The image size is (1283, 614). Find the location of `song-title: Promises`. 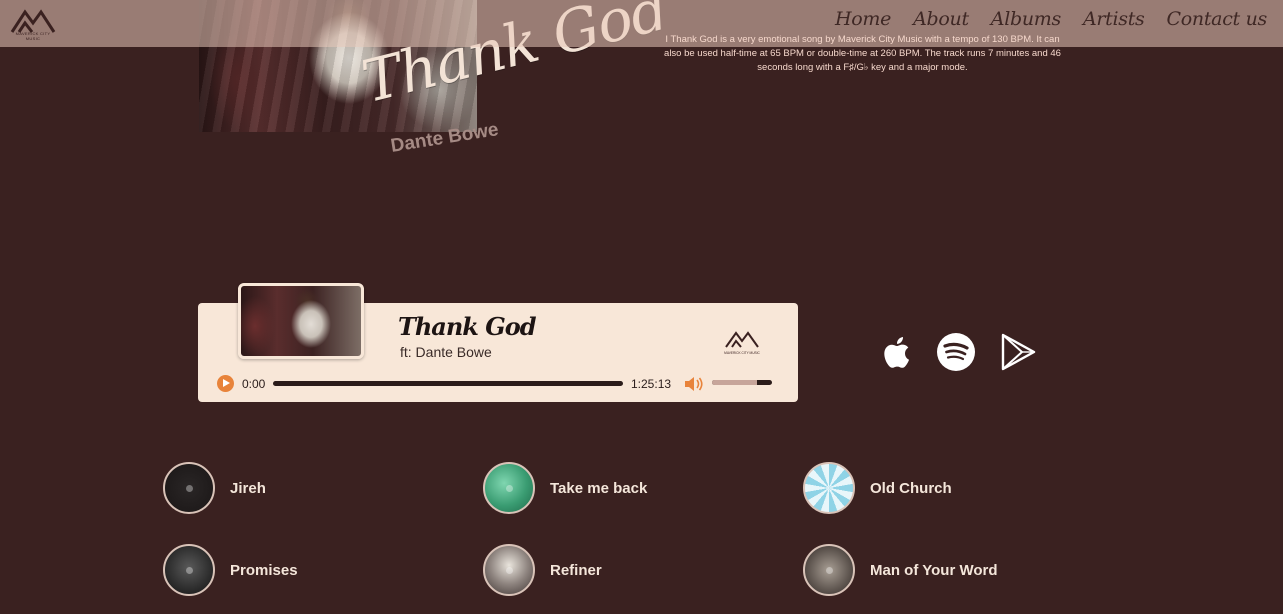

song-title: Promises is located at coordinates (264, 570).